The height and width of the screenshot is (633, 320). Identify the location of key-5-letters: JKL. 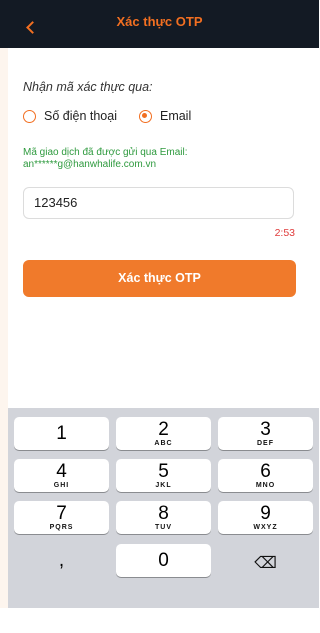
(163, 485).